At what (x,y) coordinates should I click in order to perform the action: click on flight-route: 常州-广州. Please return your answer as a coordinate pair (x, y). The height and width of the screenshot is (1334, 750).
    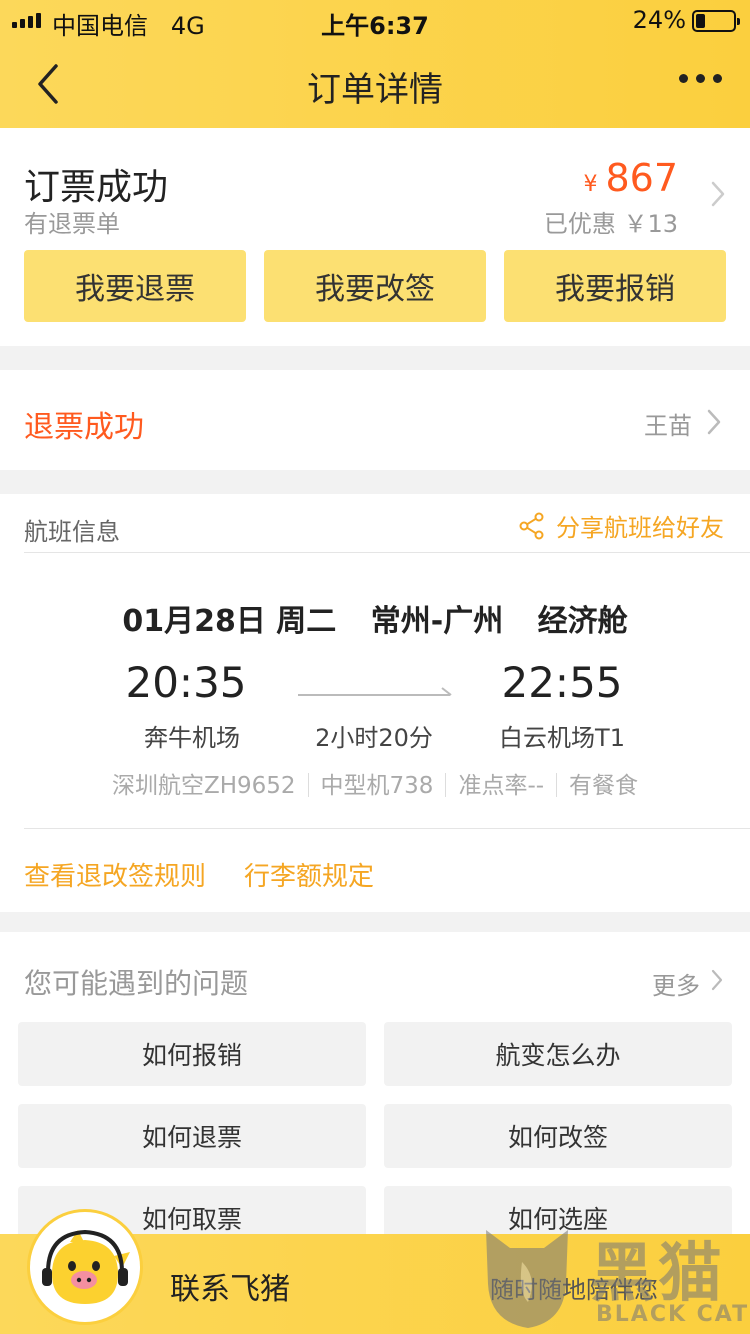
    Looking at the image, I should click on (437, 621).